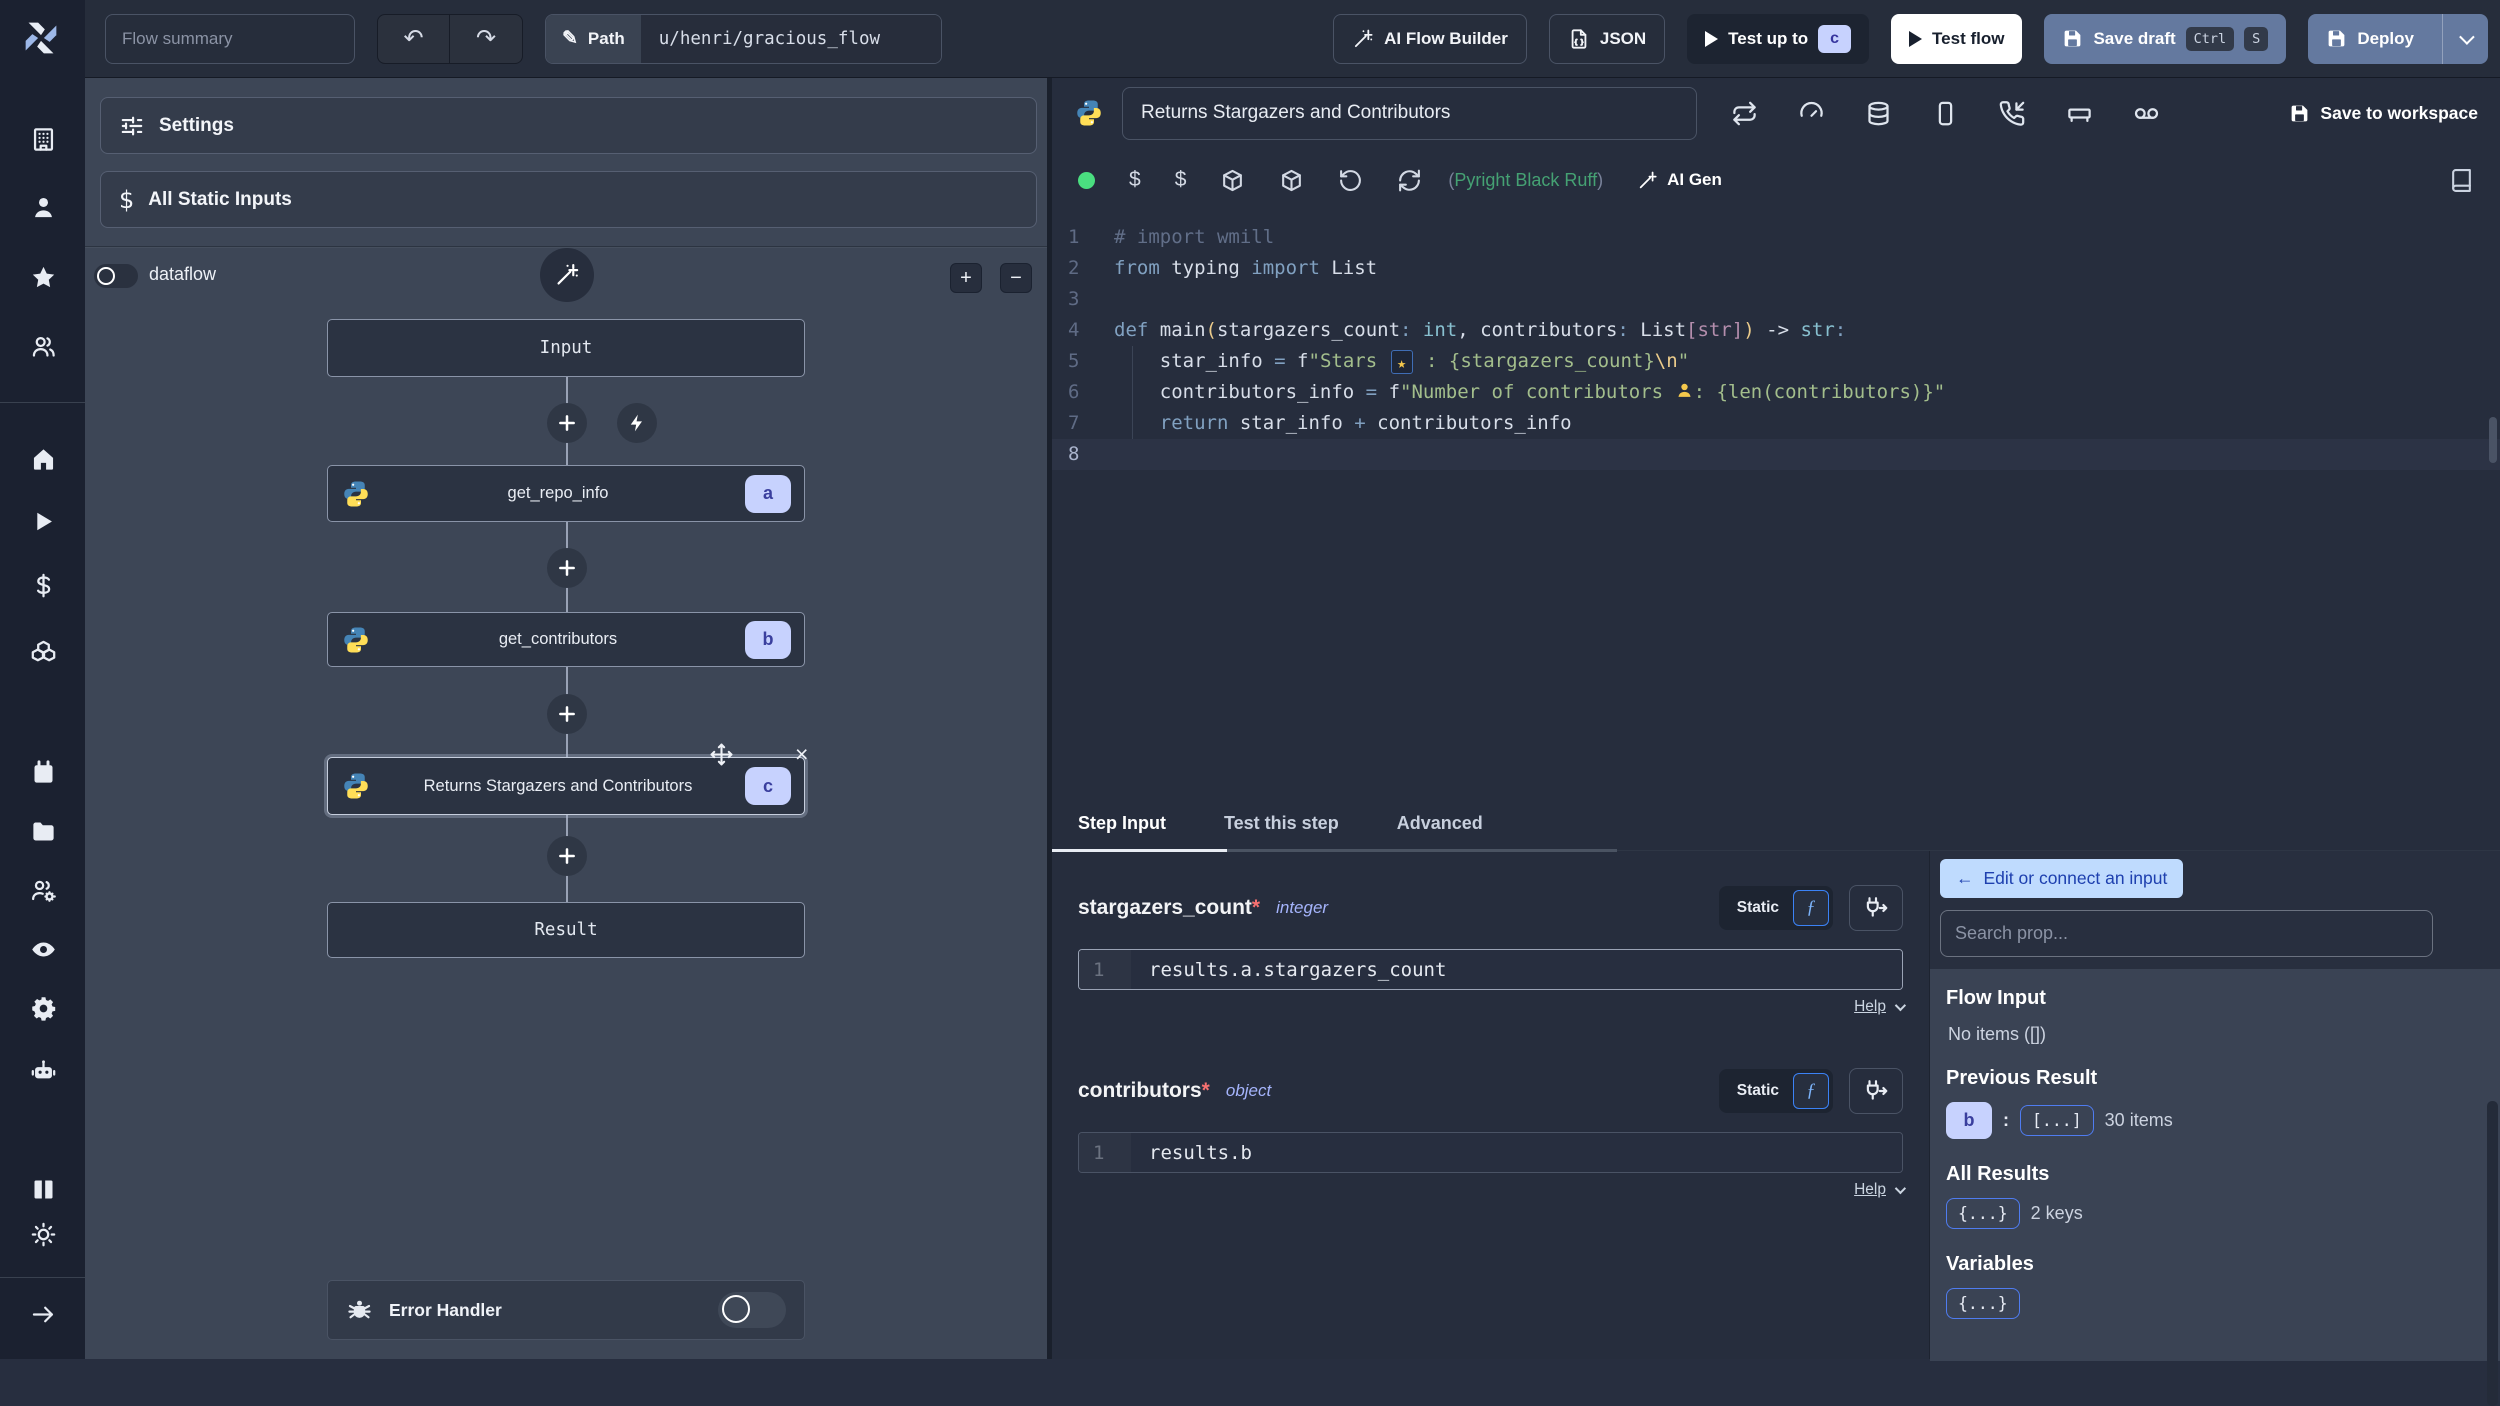  Describe the element at coordinates (566, 493) in the screenshot. I see `flow-node-a: get_repo_info a` at that location.